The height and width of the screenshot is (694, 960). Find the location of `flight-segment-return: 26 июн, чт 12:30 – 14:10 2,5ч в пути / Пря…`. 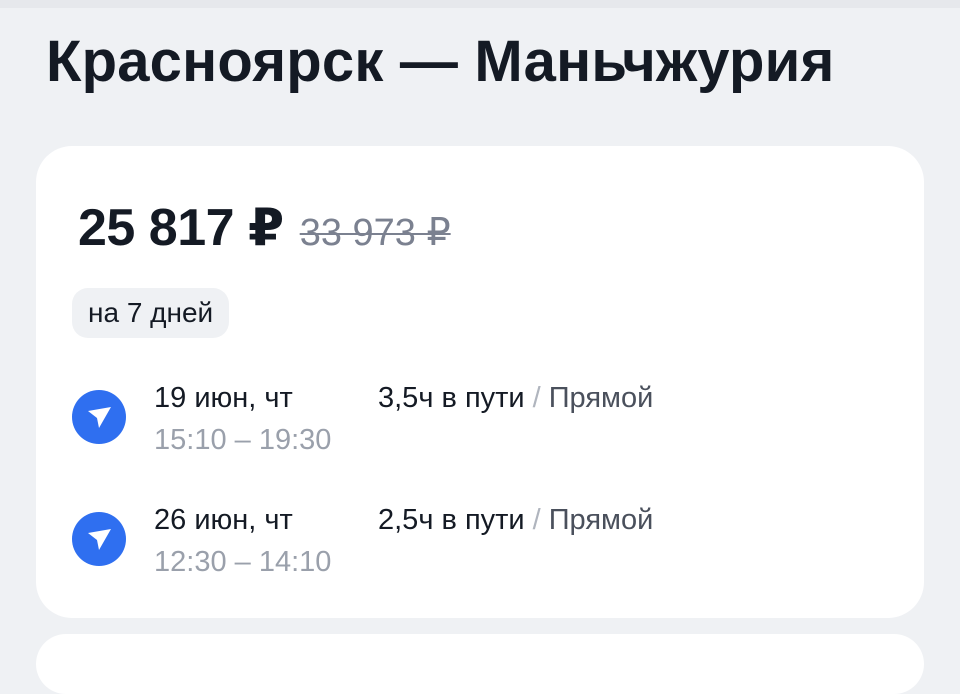

flight-segment-return: 26 июн, чт 12:30 – 14:10 2,5ч в пути / Пря… is located at coordinates (482, 547).